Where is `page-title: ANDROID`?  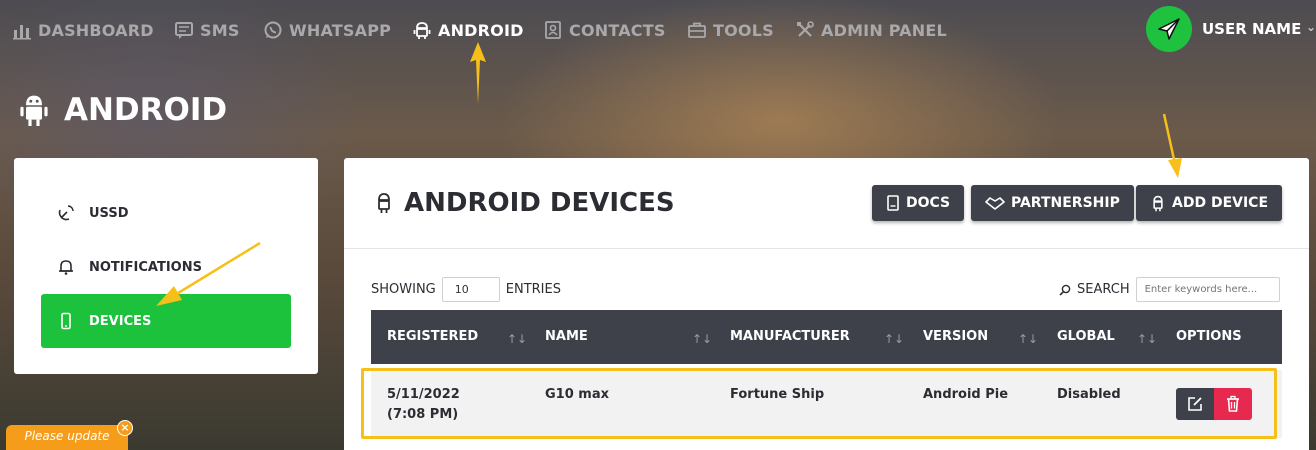 page-title: ANDROID is located at coordinates (122, 110).